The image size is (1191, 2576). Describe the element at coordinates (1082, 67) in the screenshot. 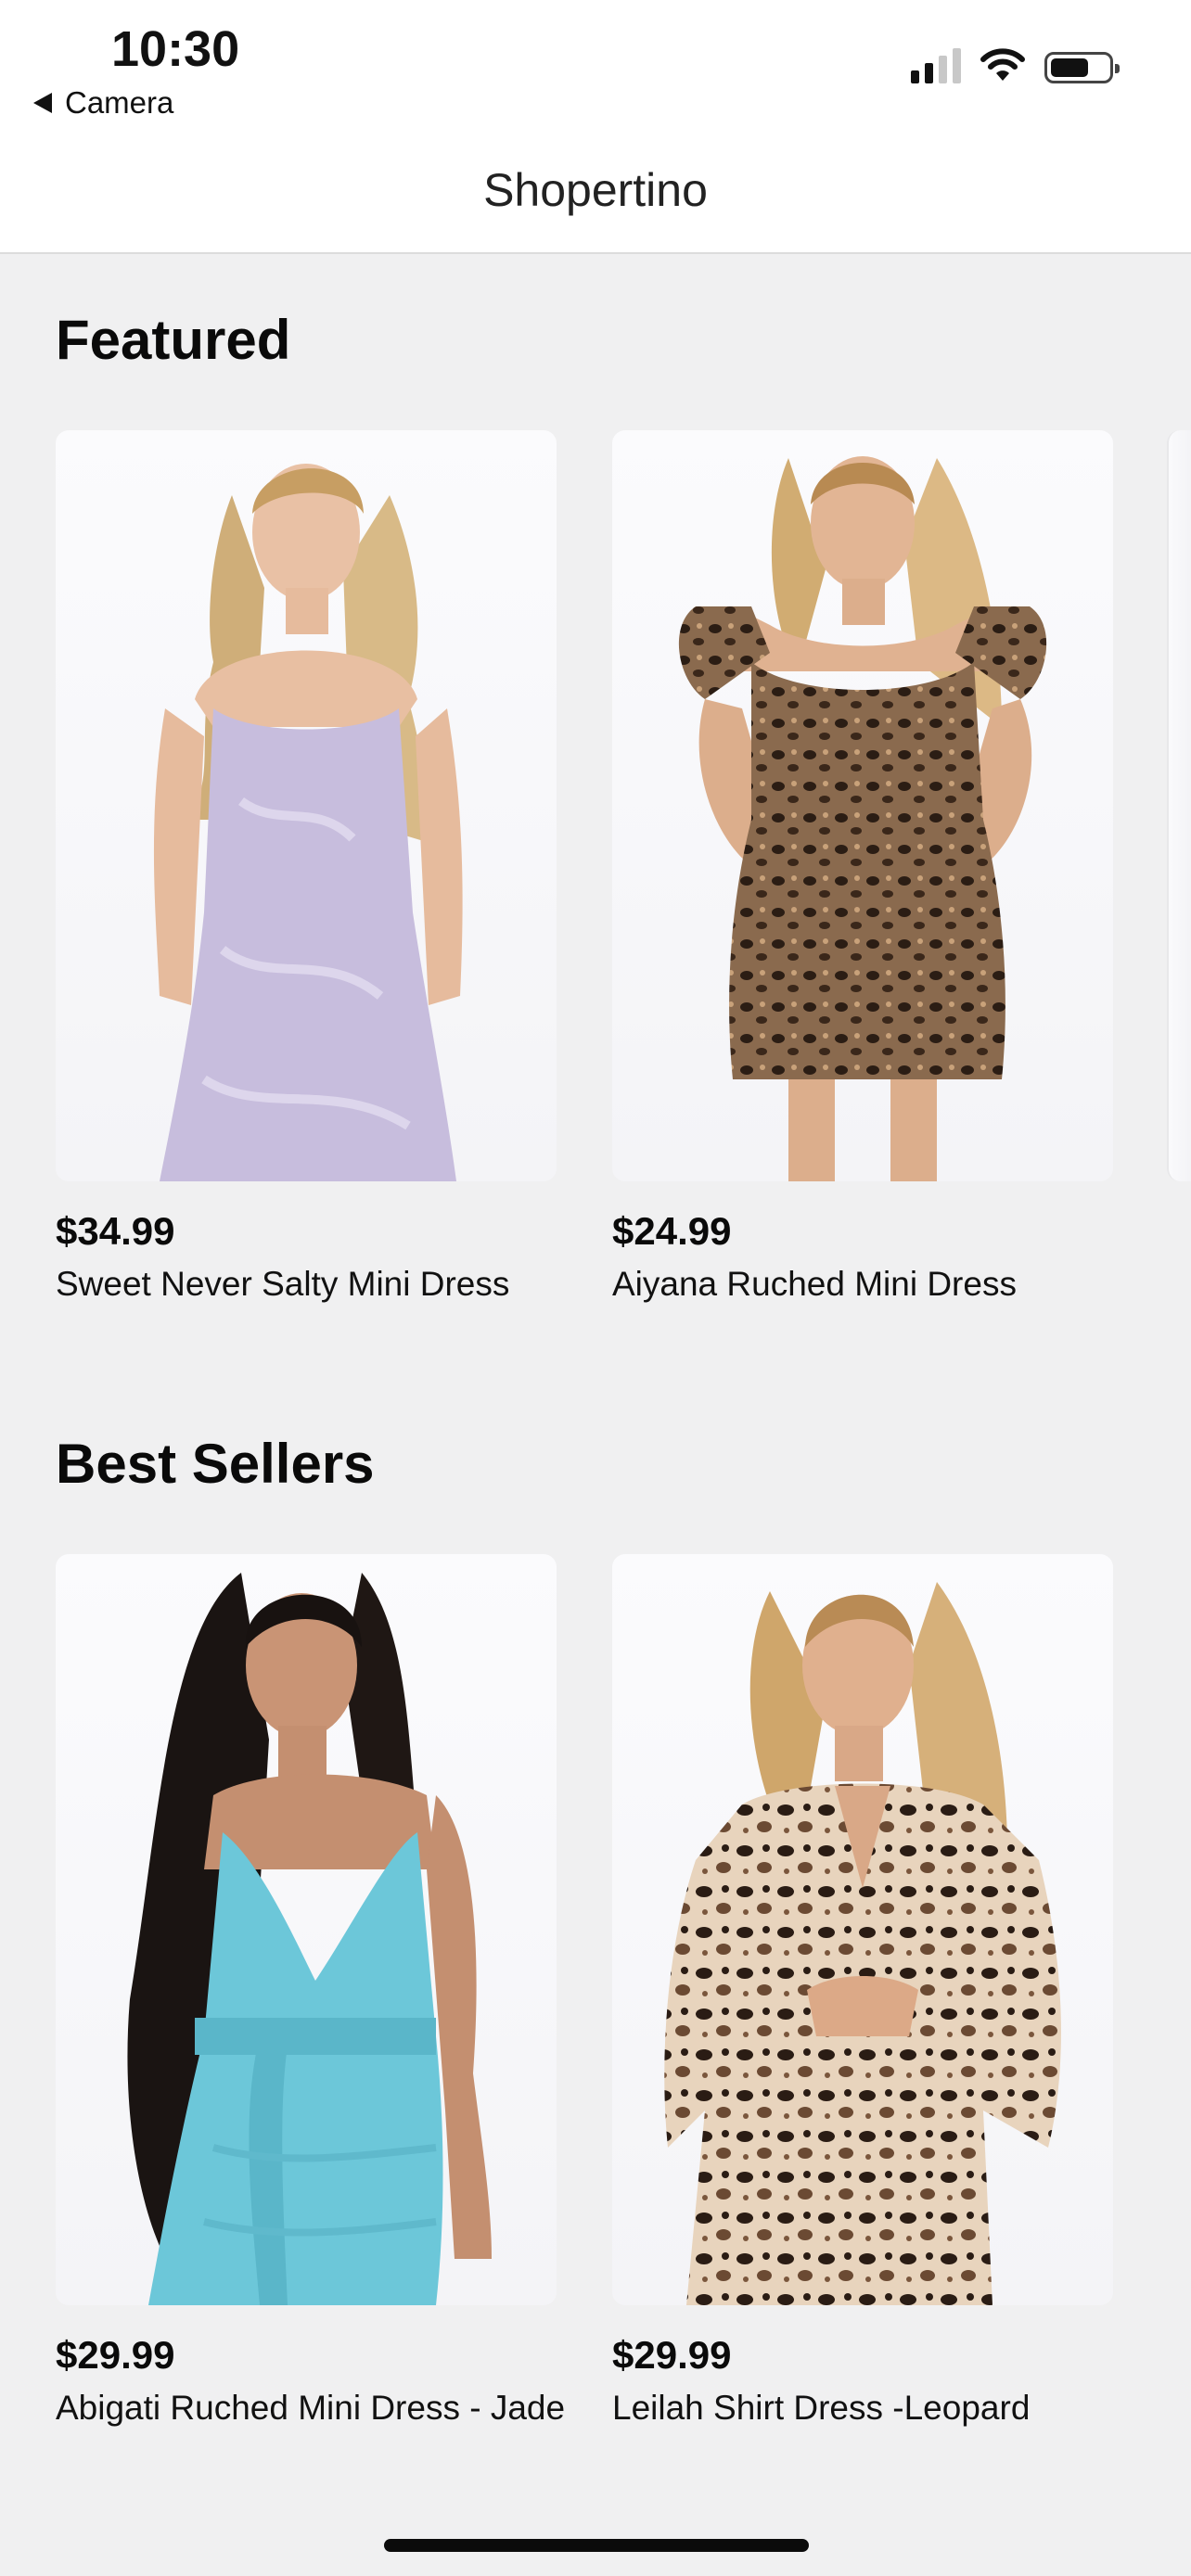

I see `battery-icon` at that location.